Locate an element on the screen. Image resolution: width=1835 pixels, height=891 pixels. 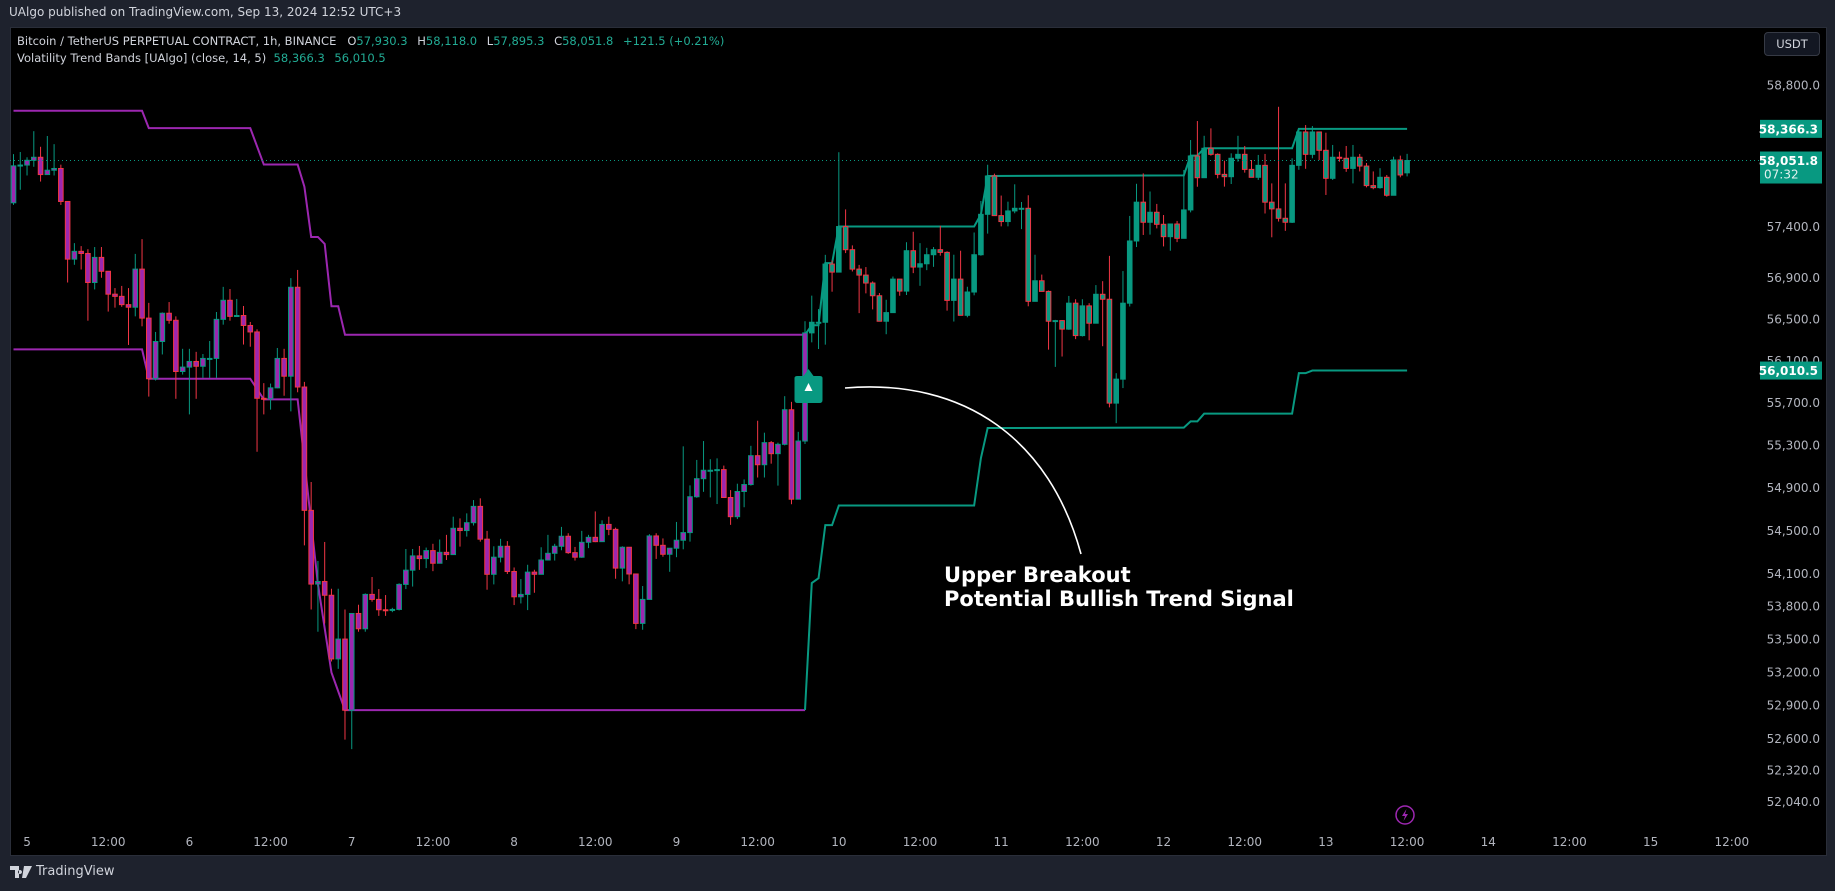
lightning-icon is located at coordinates (1405, 815).